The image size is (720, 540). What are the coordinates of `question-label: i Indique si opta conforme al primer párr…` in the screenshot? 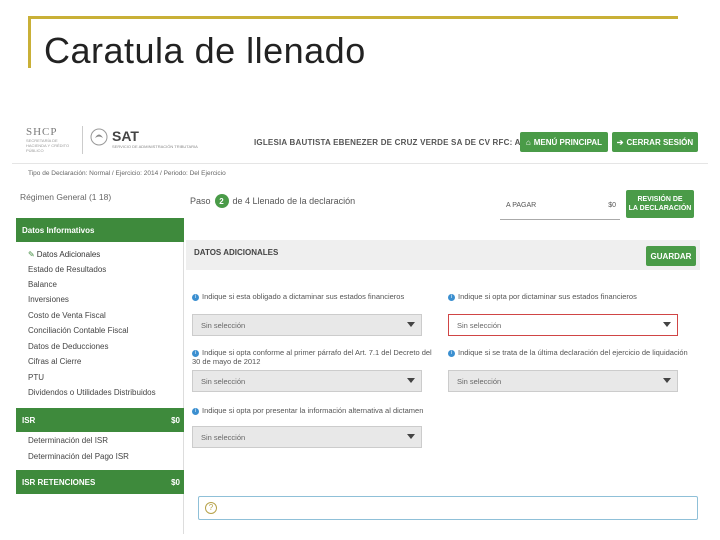 It's located at (312, 357).